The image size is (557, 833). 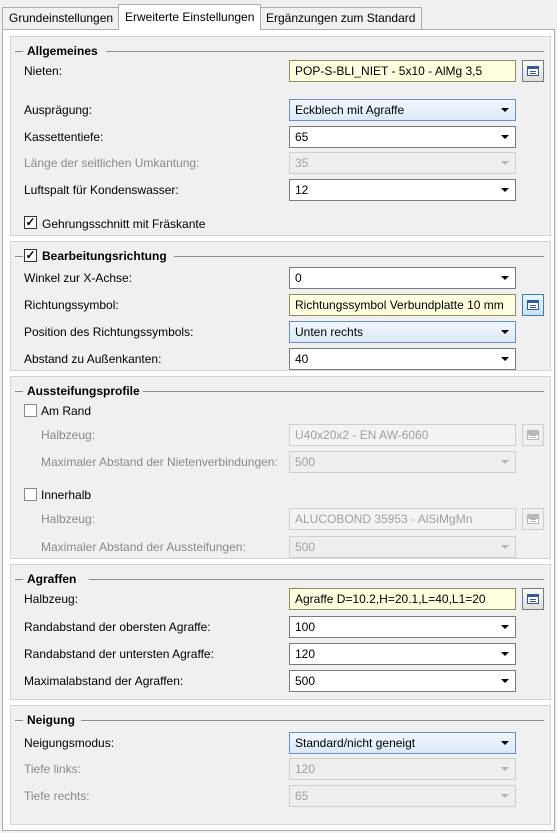 I want to click on richtungssymbol-browse-button, so click(x=533, y=305).